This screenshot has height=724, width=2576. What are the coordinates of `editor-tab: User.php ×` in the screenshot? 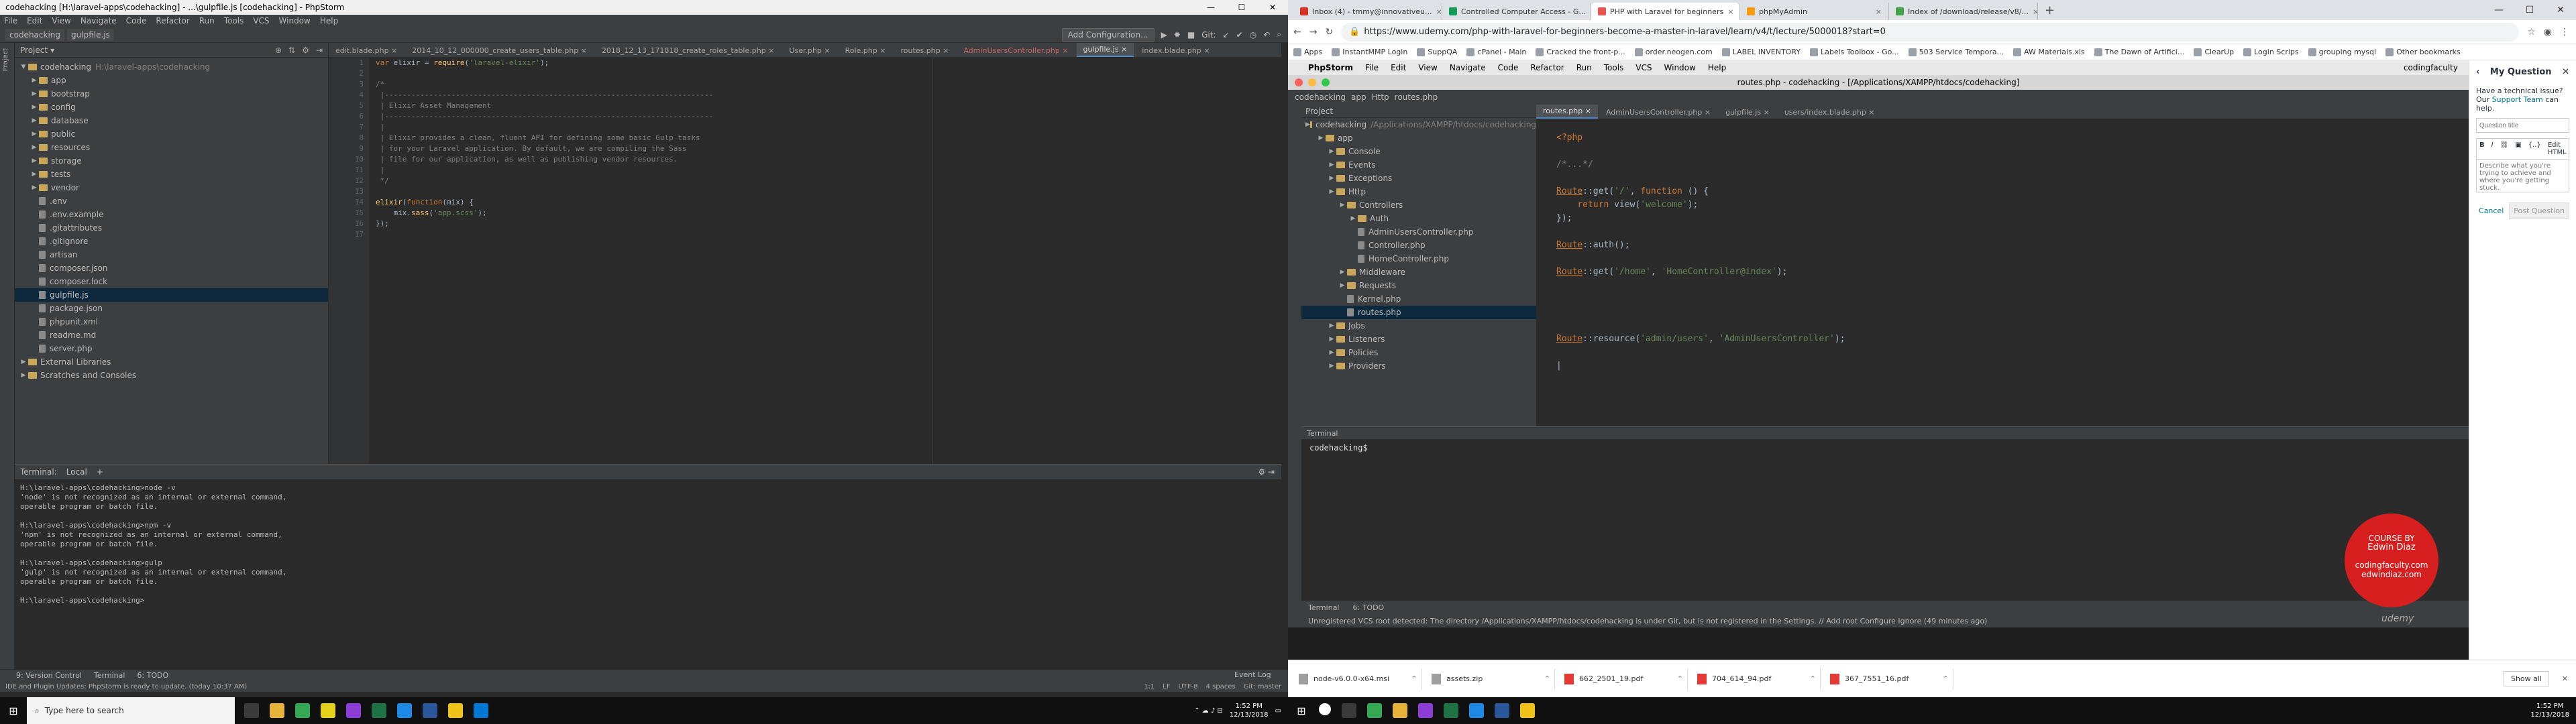 It's located at (809, 50).